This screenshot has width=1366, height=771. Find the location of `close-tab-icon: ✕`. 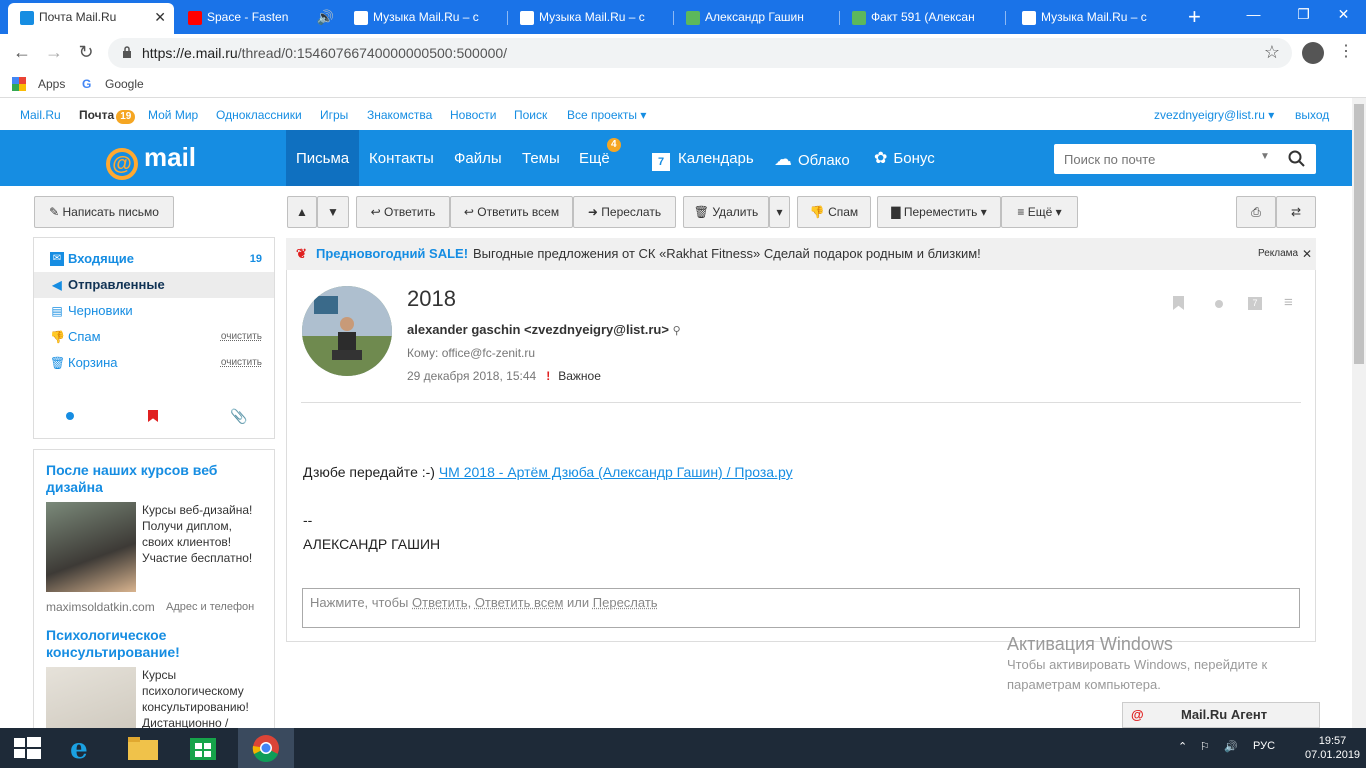

close-tab-icon: ✕ is located at coordinates (160, 17).